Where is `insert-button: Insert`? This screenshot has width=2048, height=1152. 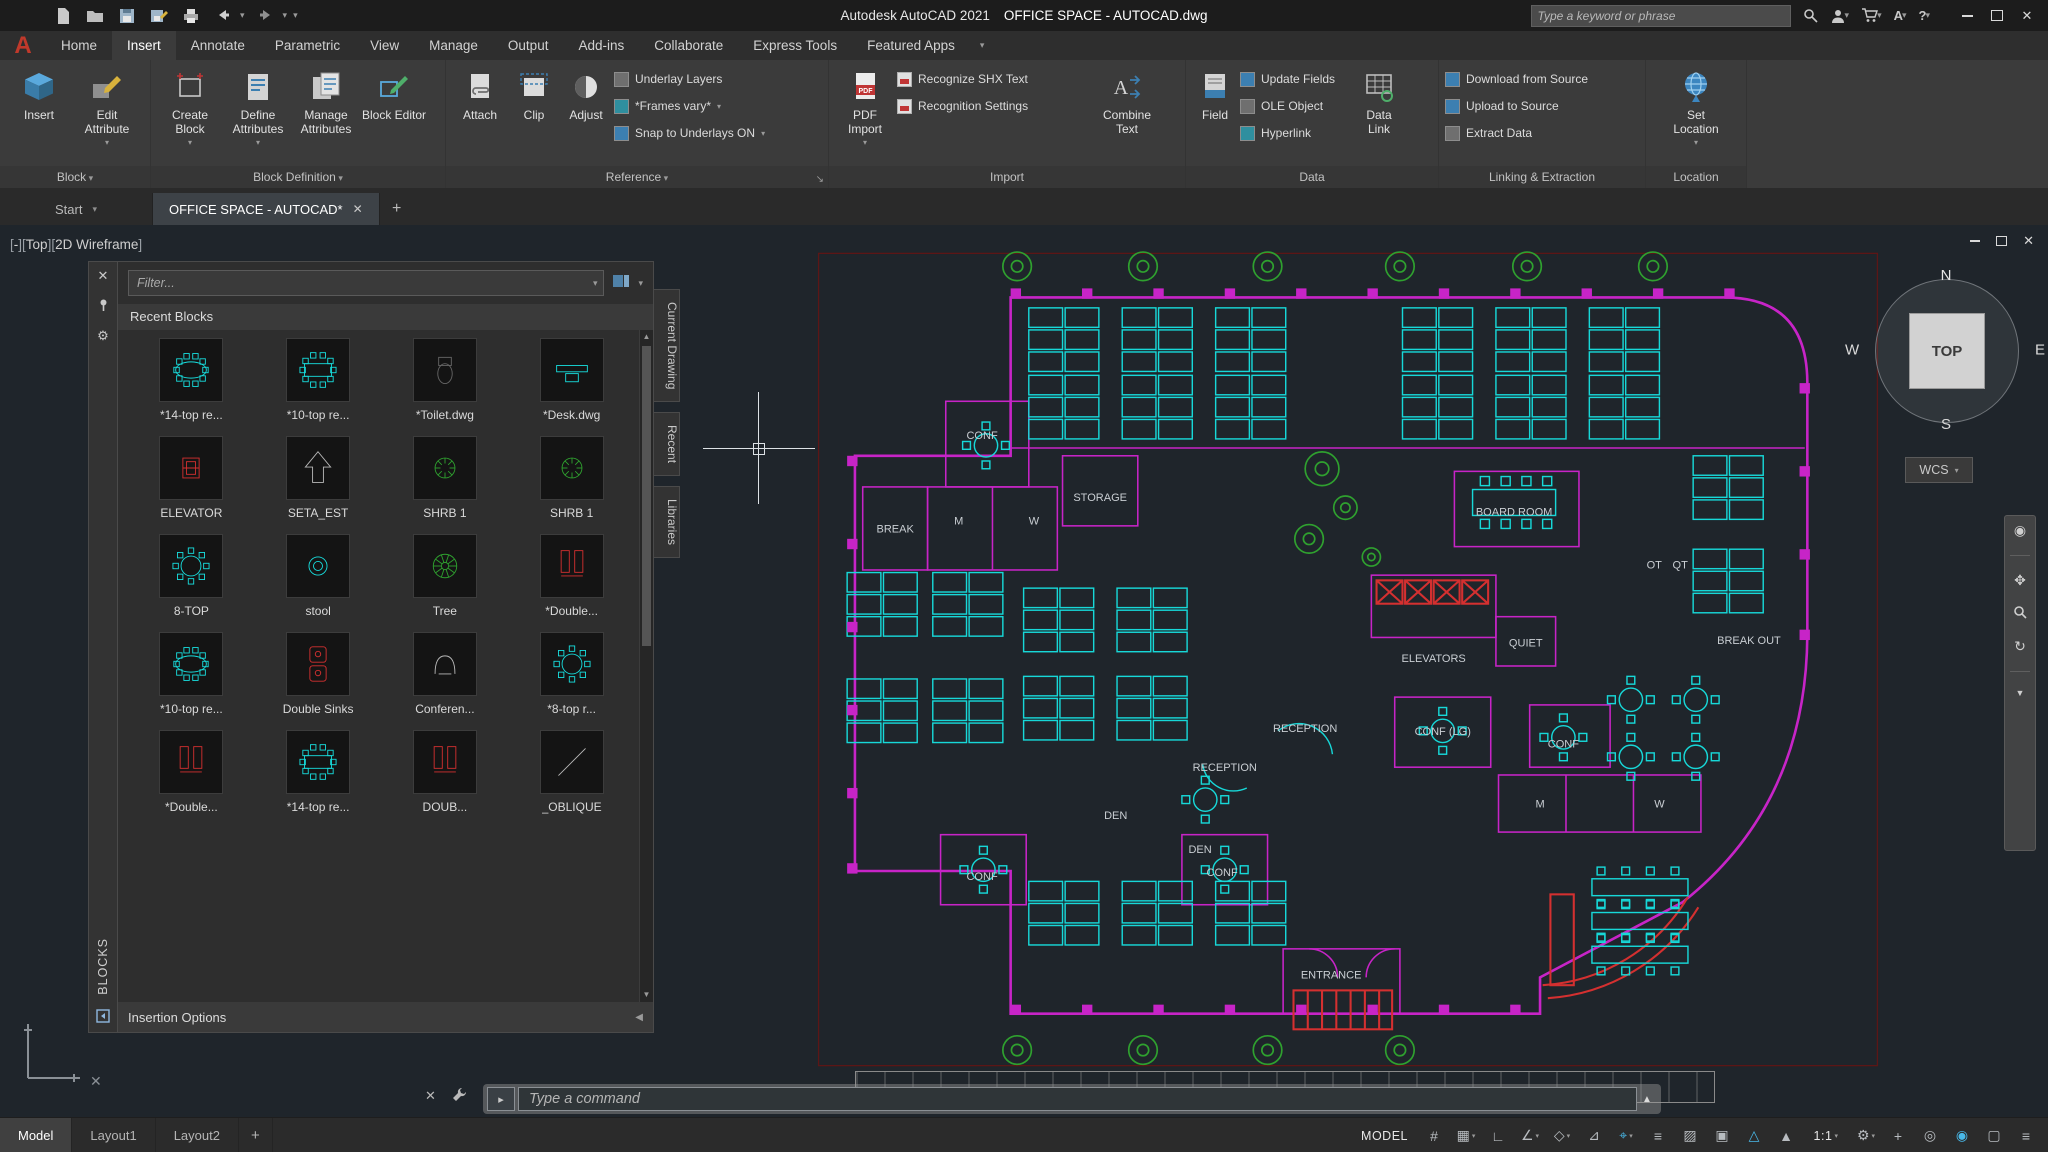 insert-button: Insert is located at coordinates (39, 93).